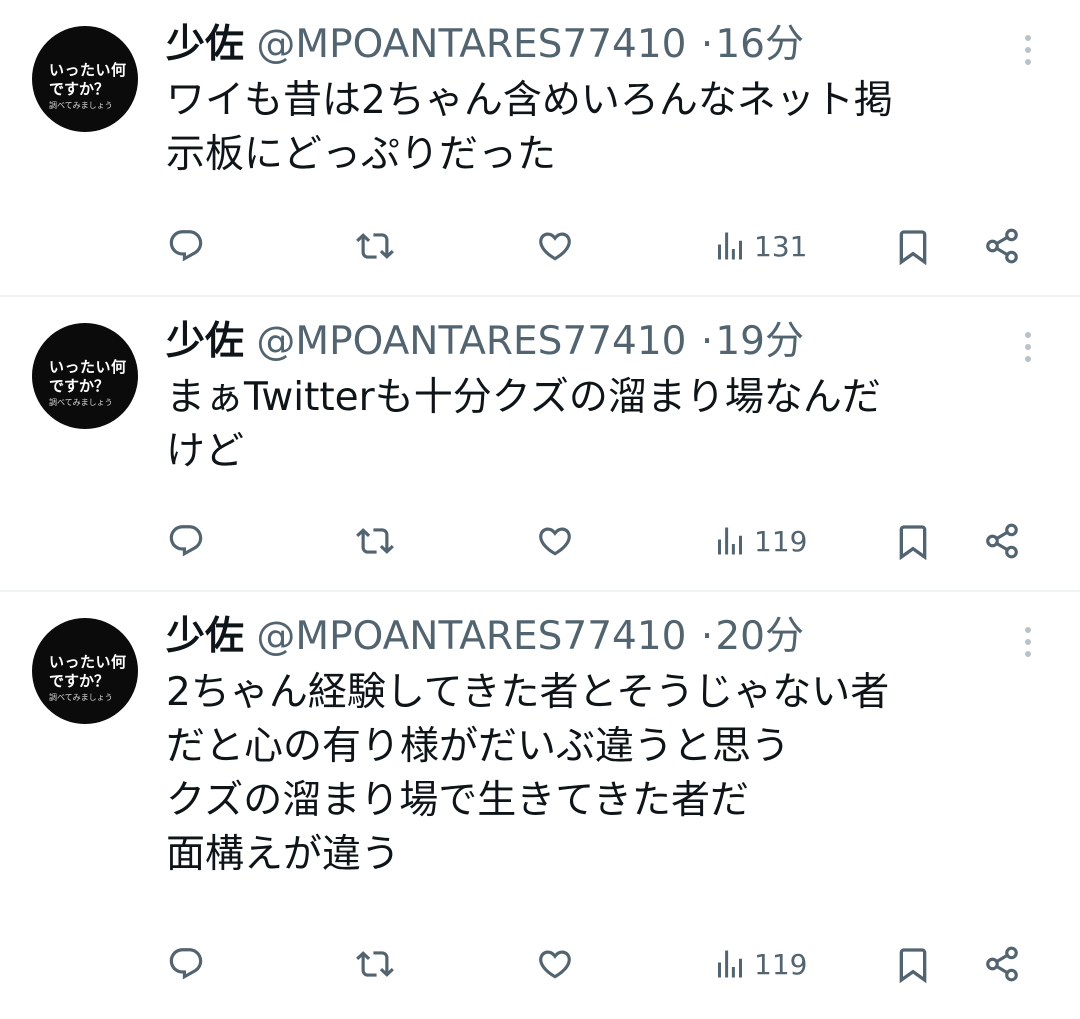 The width and height of the screenshot is (1080, 1019). What do you see at coordinates (759, 636) in the screenshot?
I see `timestamp: 20分` at bounding box center [759, 636].